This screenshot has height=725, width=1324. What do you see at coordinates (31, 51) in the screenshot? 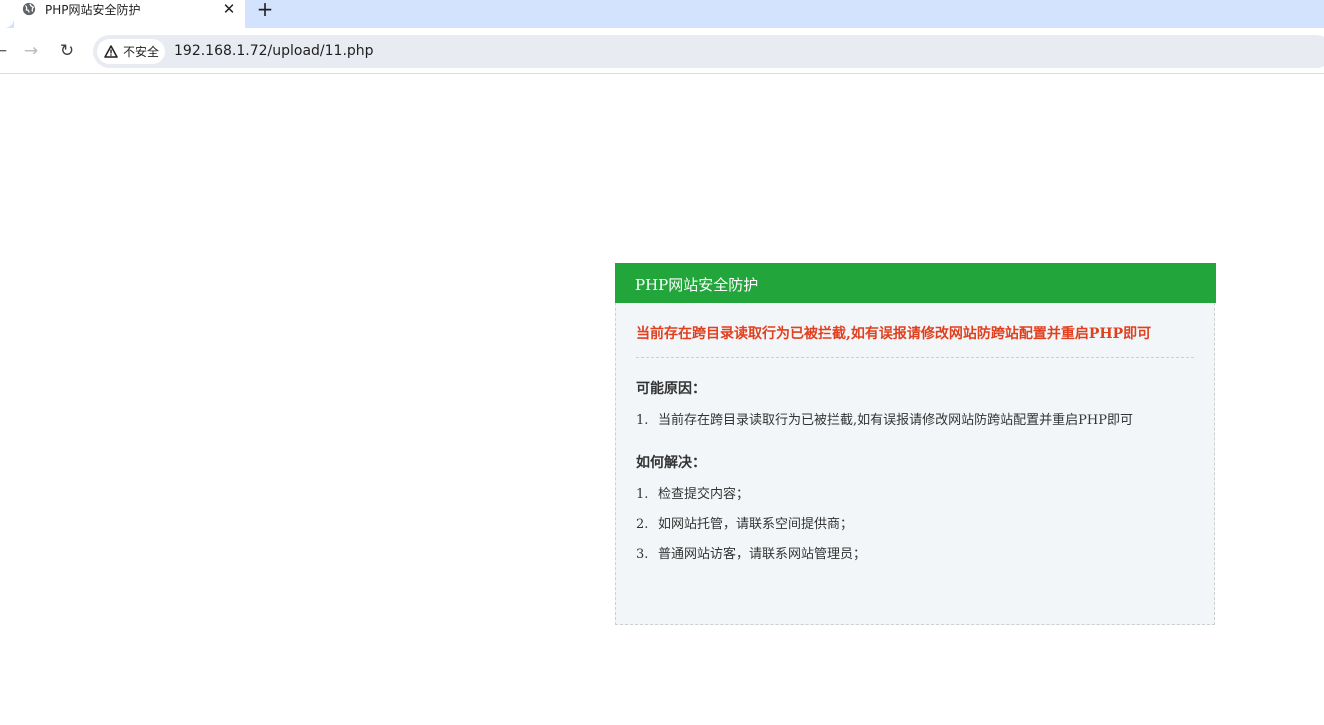
I see `forward-arrow-icon: →` at bounding box center [31, 51].